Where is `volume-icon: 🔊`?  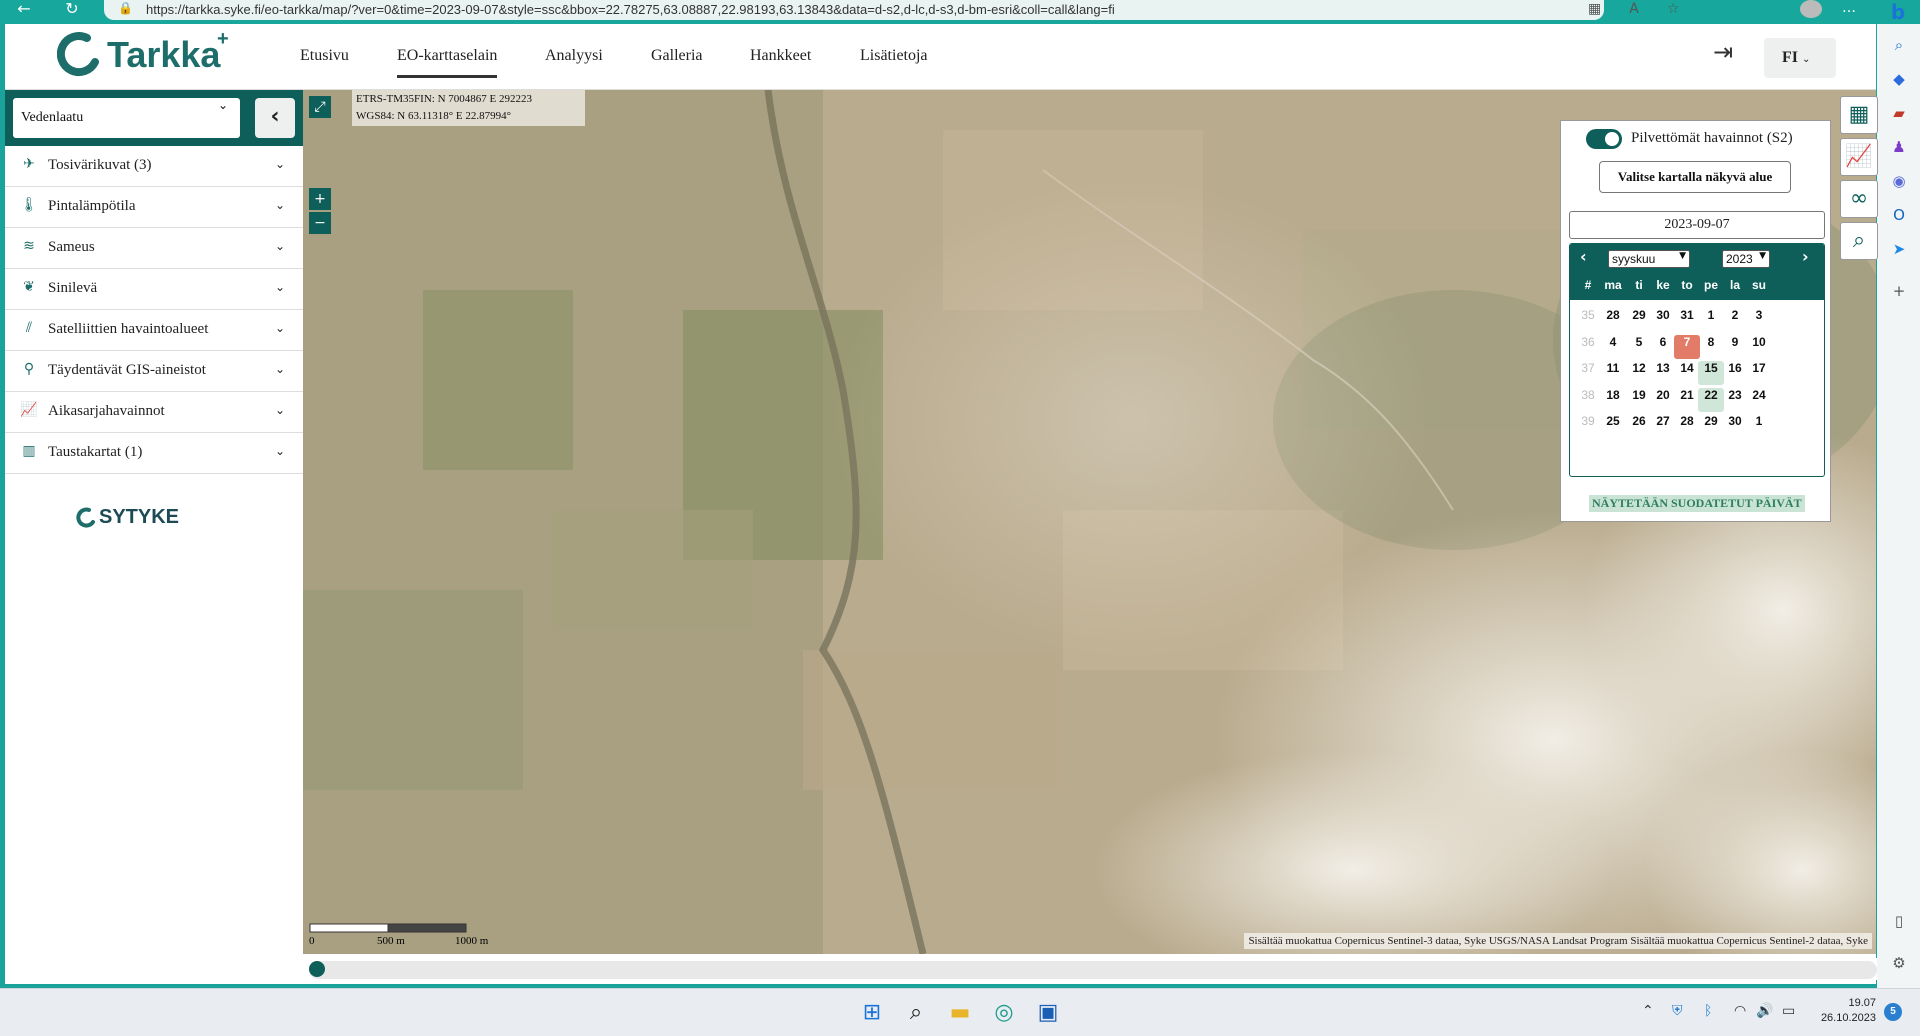 volume-icon: 🔊 is located at coordinates (1764, 1011).